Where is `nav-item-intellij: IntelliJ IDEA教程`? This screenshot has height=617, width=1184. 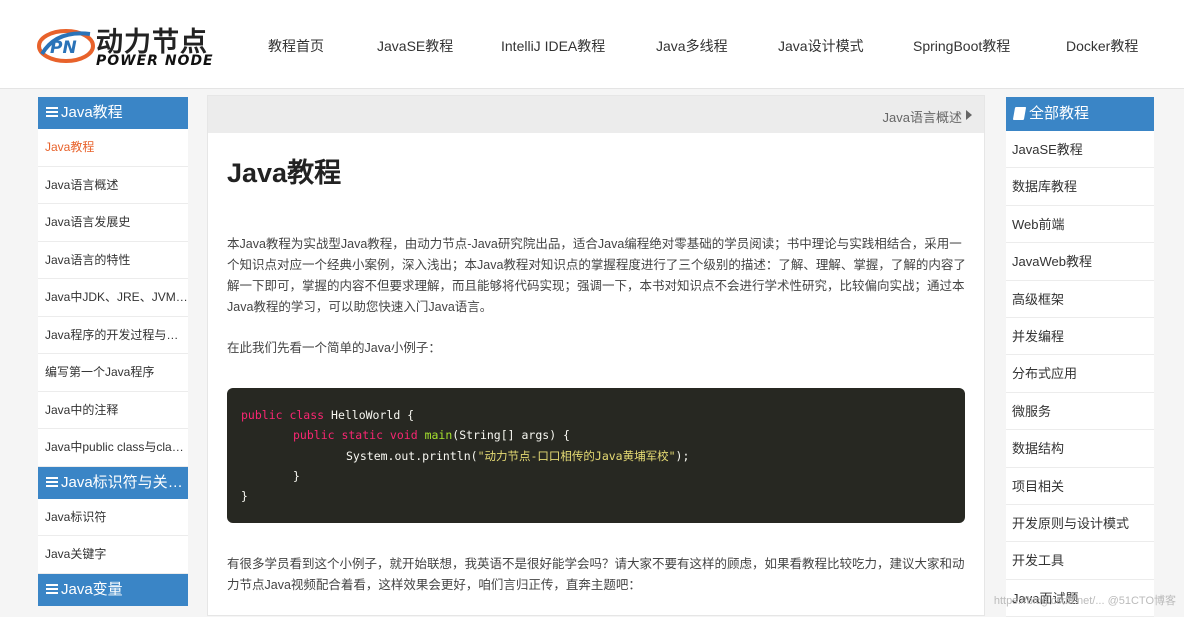 nav-item-intellij: IntelliJ IDEA教程 is located at coordinates (553, 46).